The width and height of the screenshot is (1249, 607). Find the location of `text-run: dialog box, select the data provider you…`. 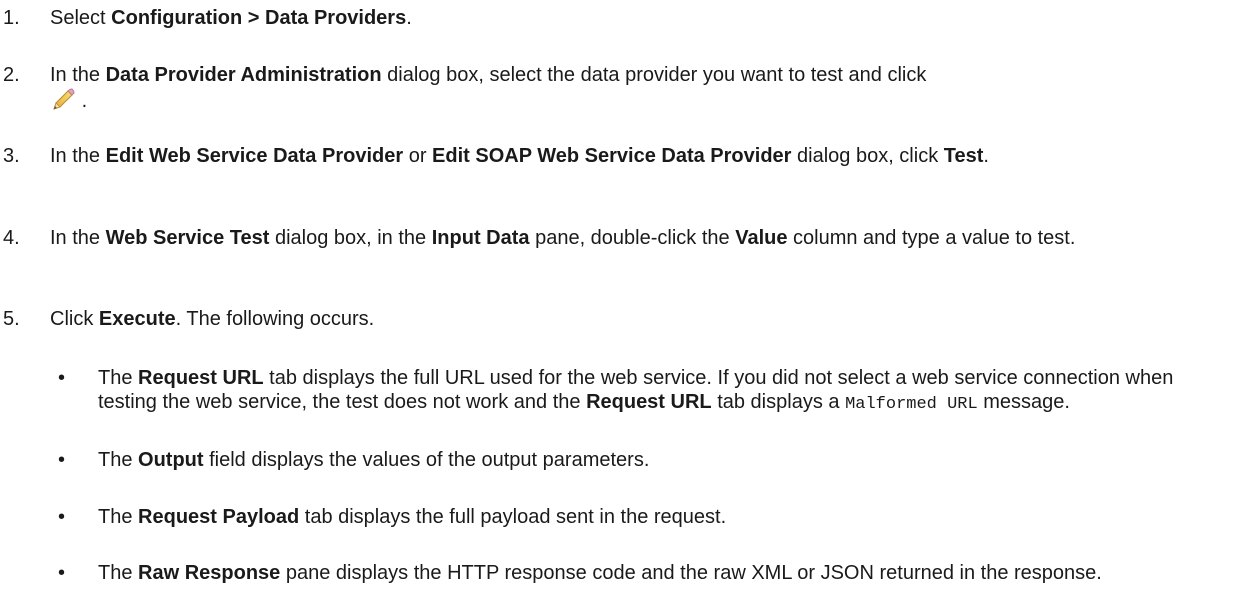

text-run: dialog box, select the data provider you… is located at coordinates (654, 75).